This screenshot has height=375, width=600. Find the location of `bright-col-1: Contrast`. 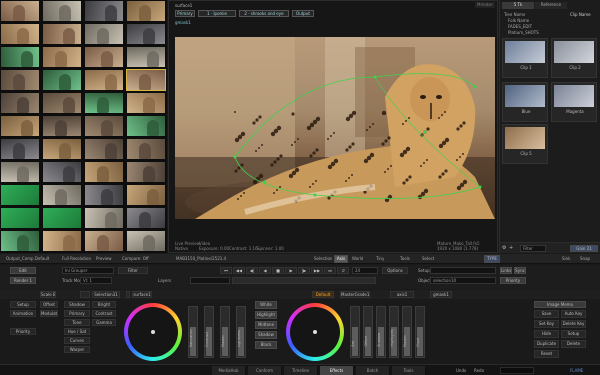

bright-col-1: Contrast is located at coordinates (104, 313).